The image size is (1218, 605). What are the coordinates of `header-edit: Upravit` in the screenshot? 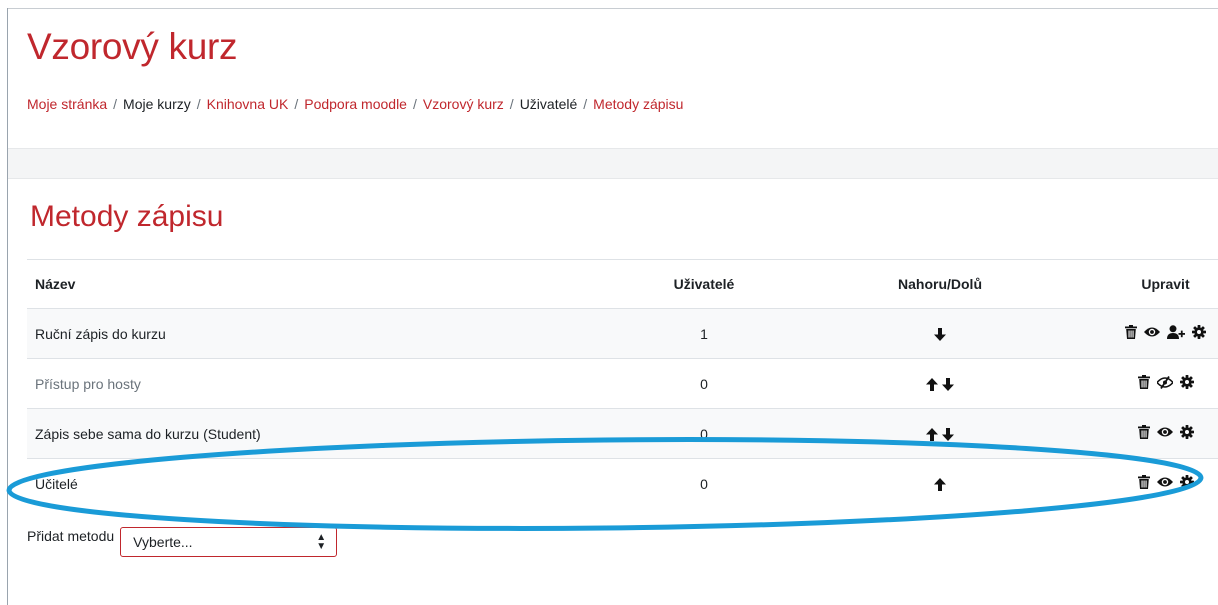 It's located at (1165, 284).